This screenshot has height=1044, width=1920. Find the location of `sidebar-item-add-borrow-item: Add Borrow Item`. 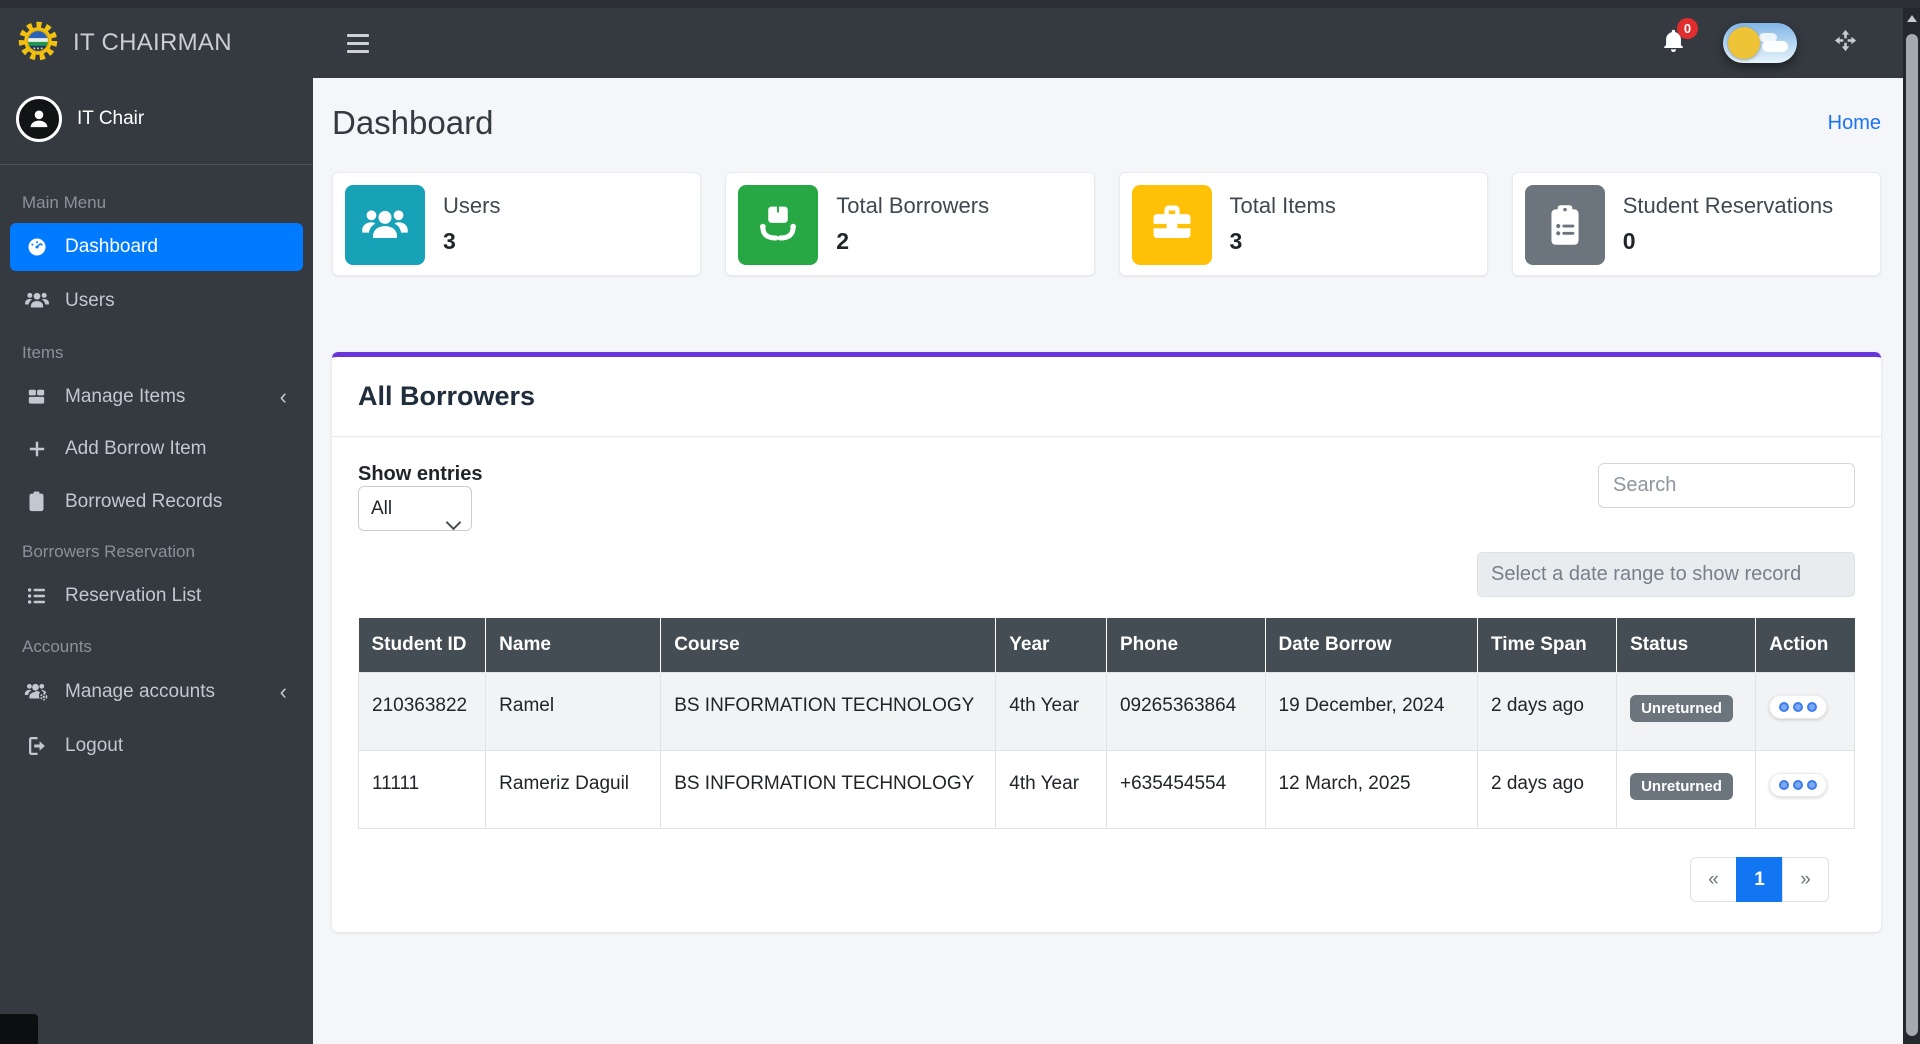

sidebar-item-add-borrow-item: Add Borrow Item is located at coordinates (156, 449).